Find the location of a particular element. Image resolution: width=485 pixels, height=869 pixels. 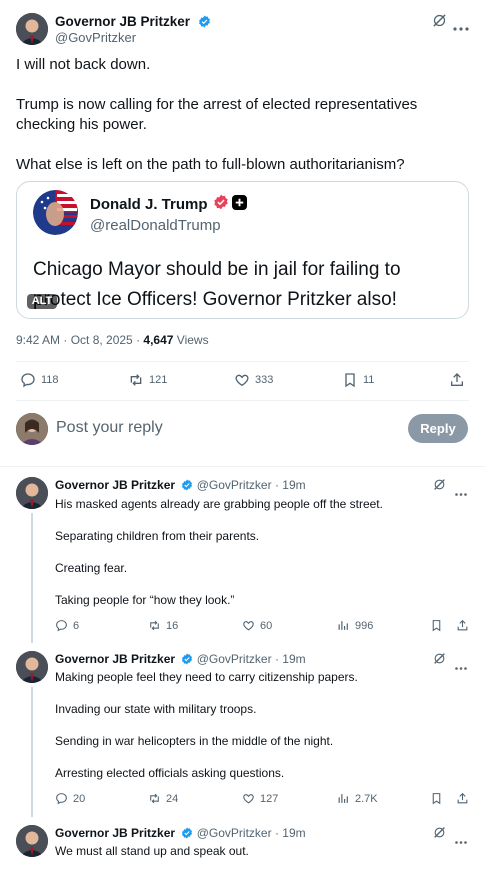

timestamp-row: 9:42 AM · Oct 8, 2025 · 4,647 Views is located at coordinates (112, 340).